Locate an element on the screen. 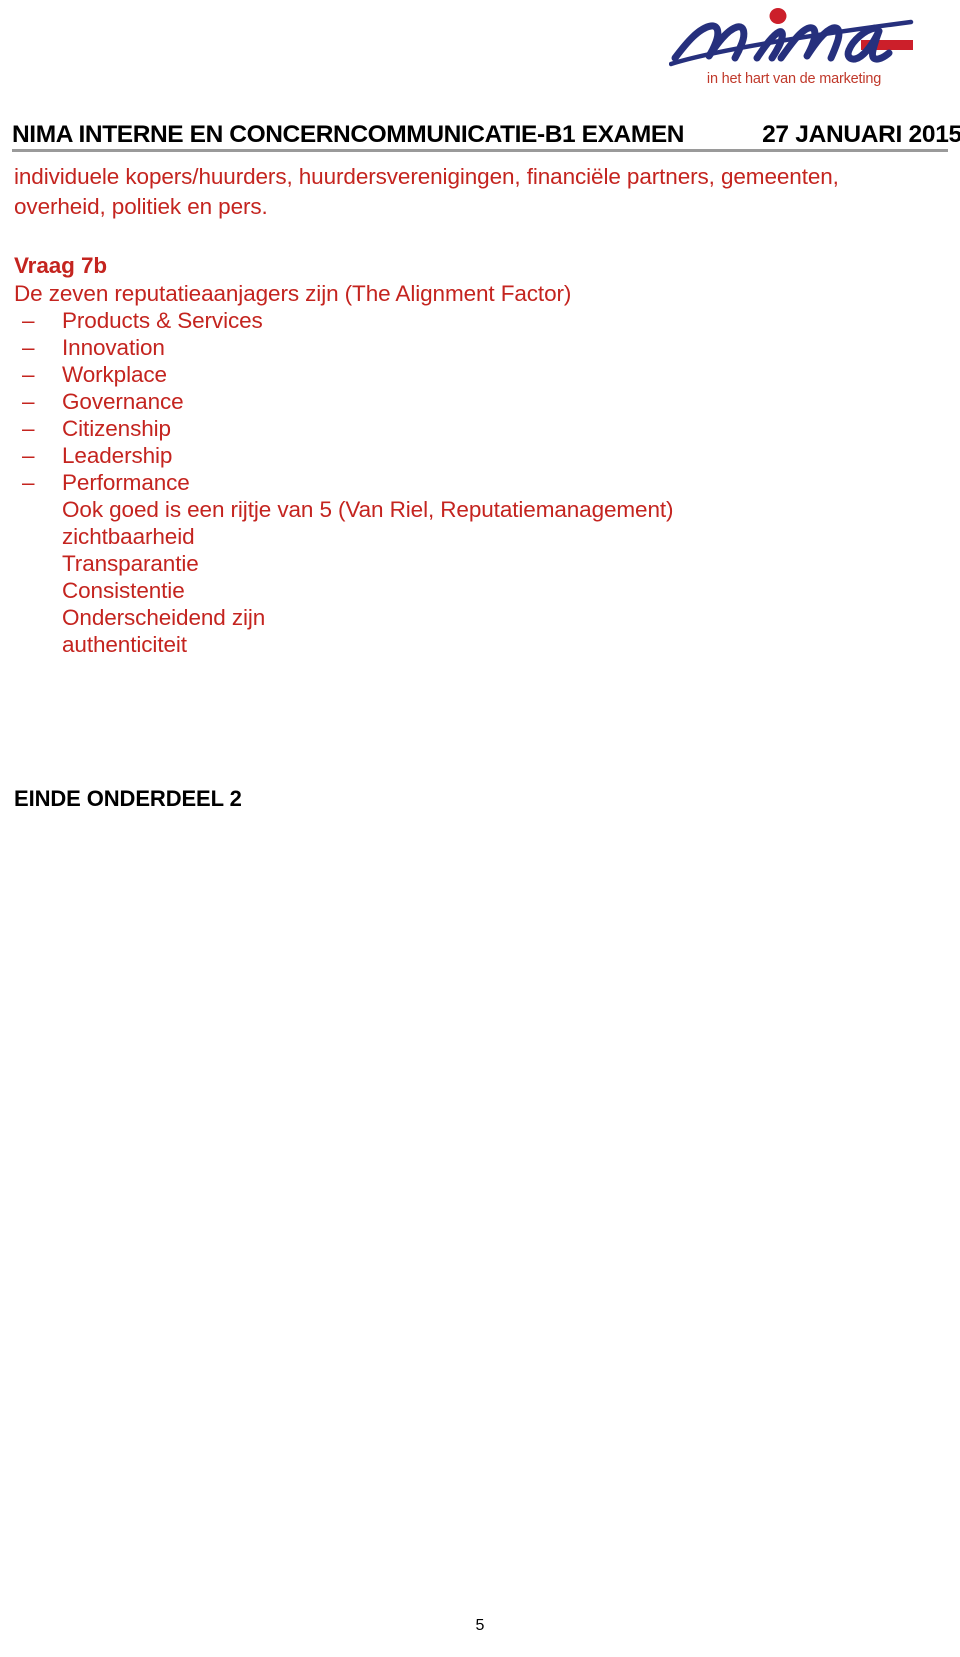 The width and height of the screenshot is (960, 1657). nima-wordmark-icon is located at coordinates (791, 37).